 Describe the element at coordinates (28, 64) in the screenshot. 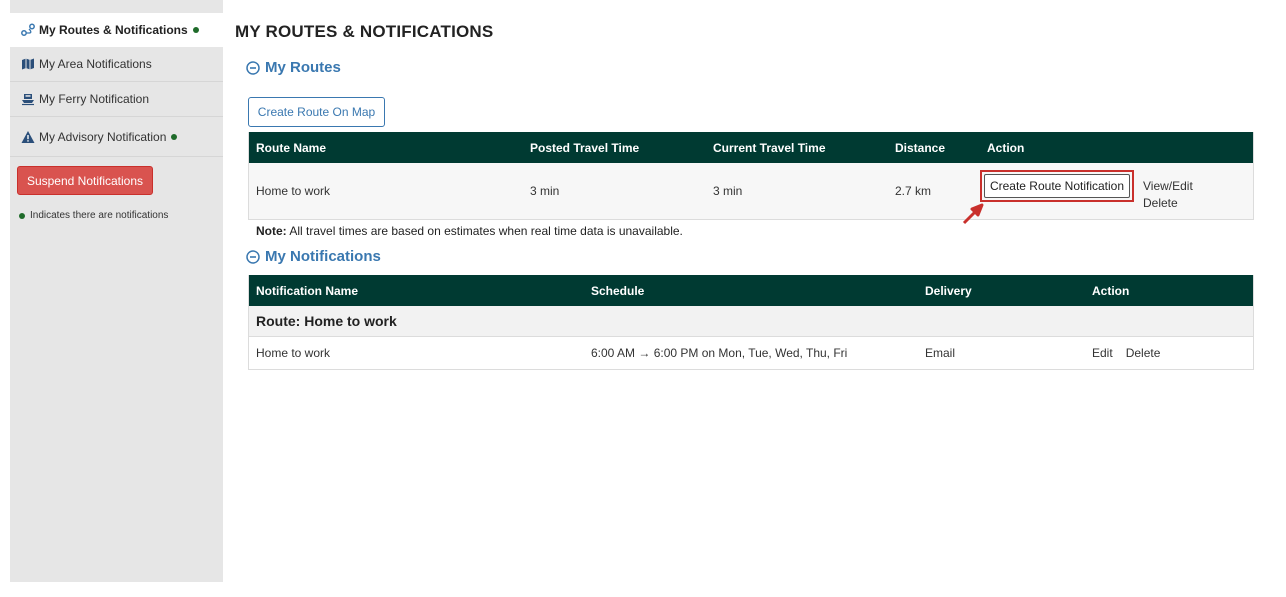

I see `map-icon` at that location.